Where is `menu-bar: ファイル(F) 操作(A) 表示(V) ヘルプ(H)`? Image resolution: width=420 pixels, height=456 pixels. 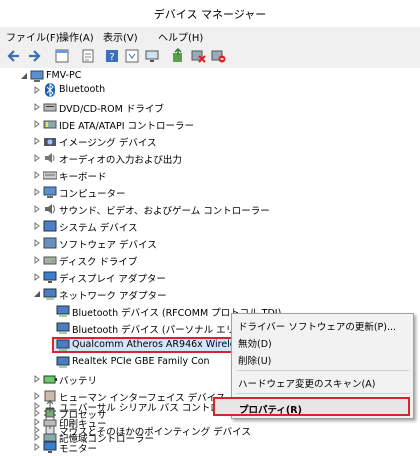
menu-bar: ファイル(F) 操作(A) 表示(V) ヘルプ(H) is located at coordinates (210, 35).